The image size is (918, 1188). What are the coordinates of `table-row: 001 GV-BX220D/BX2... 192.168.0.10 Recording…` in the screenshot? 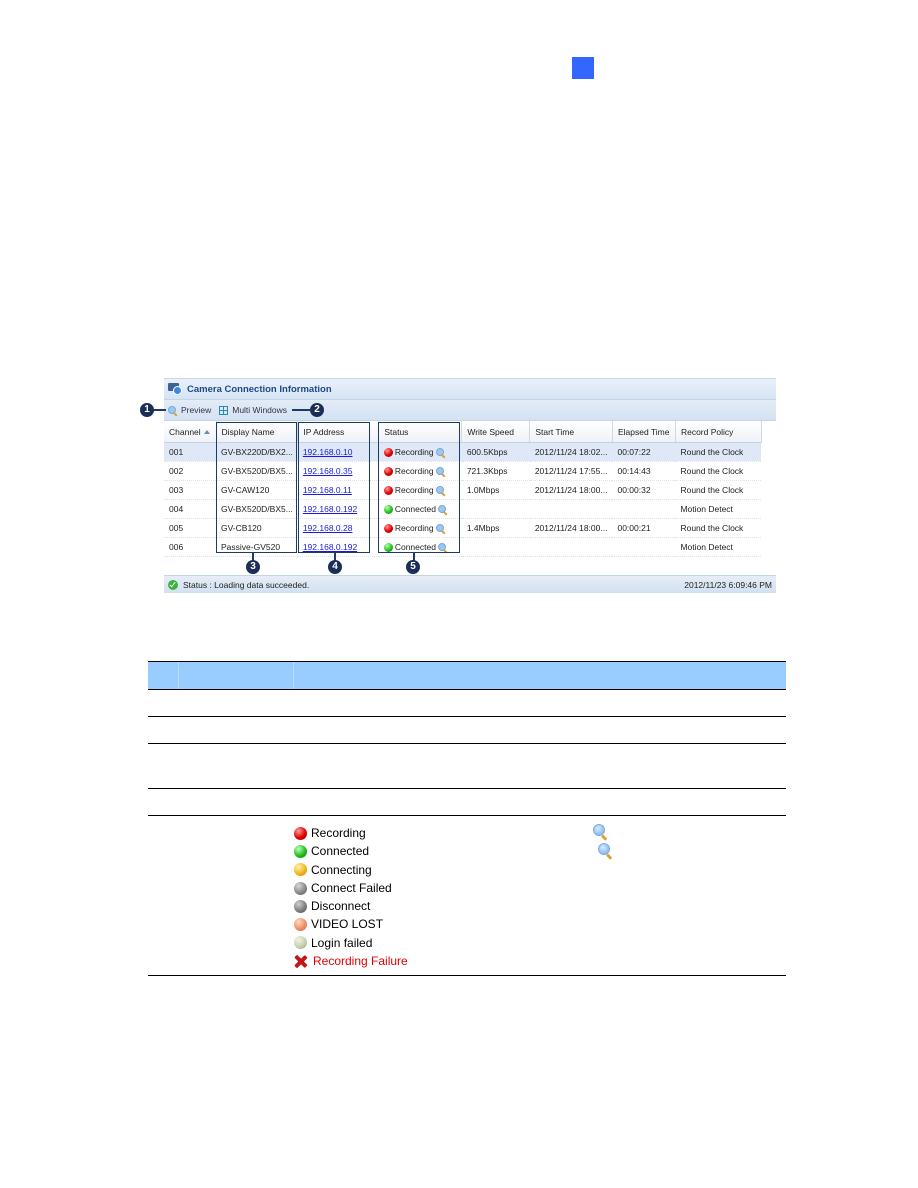 It's located at (463, 452).